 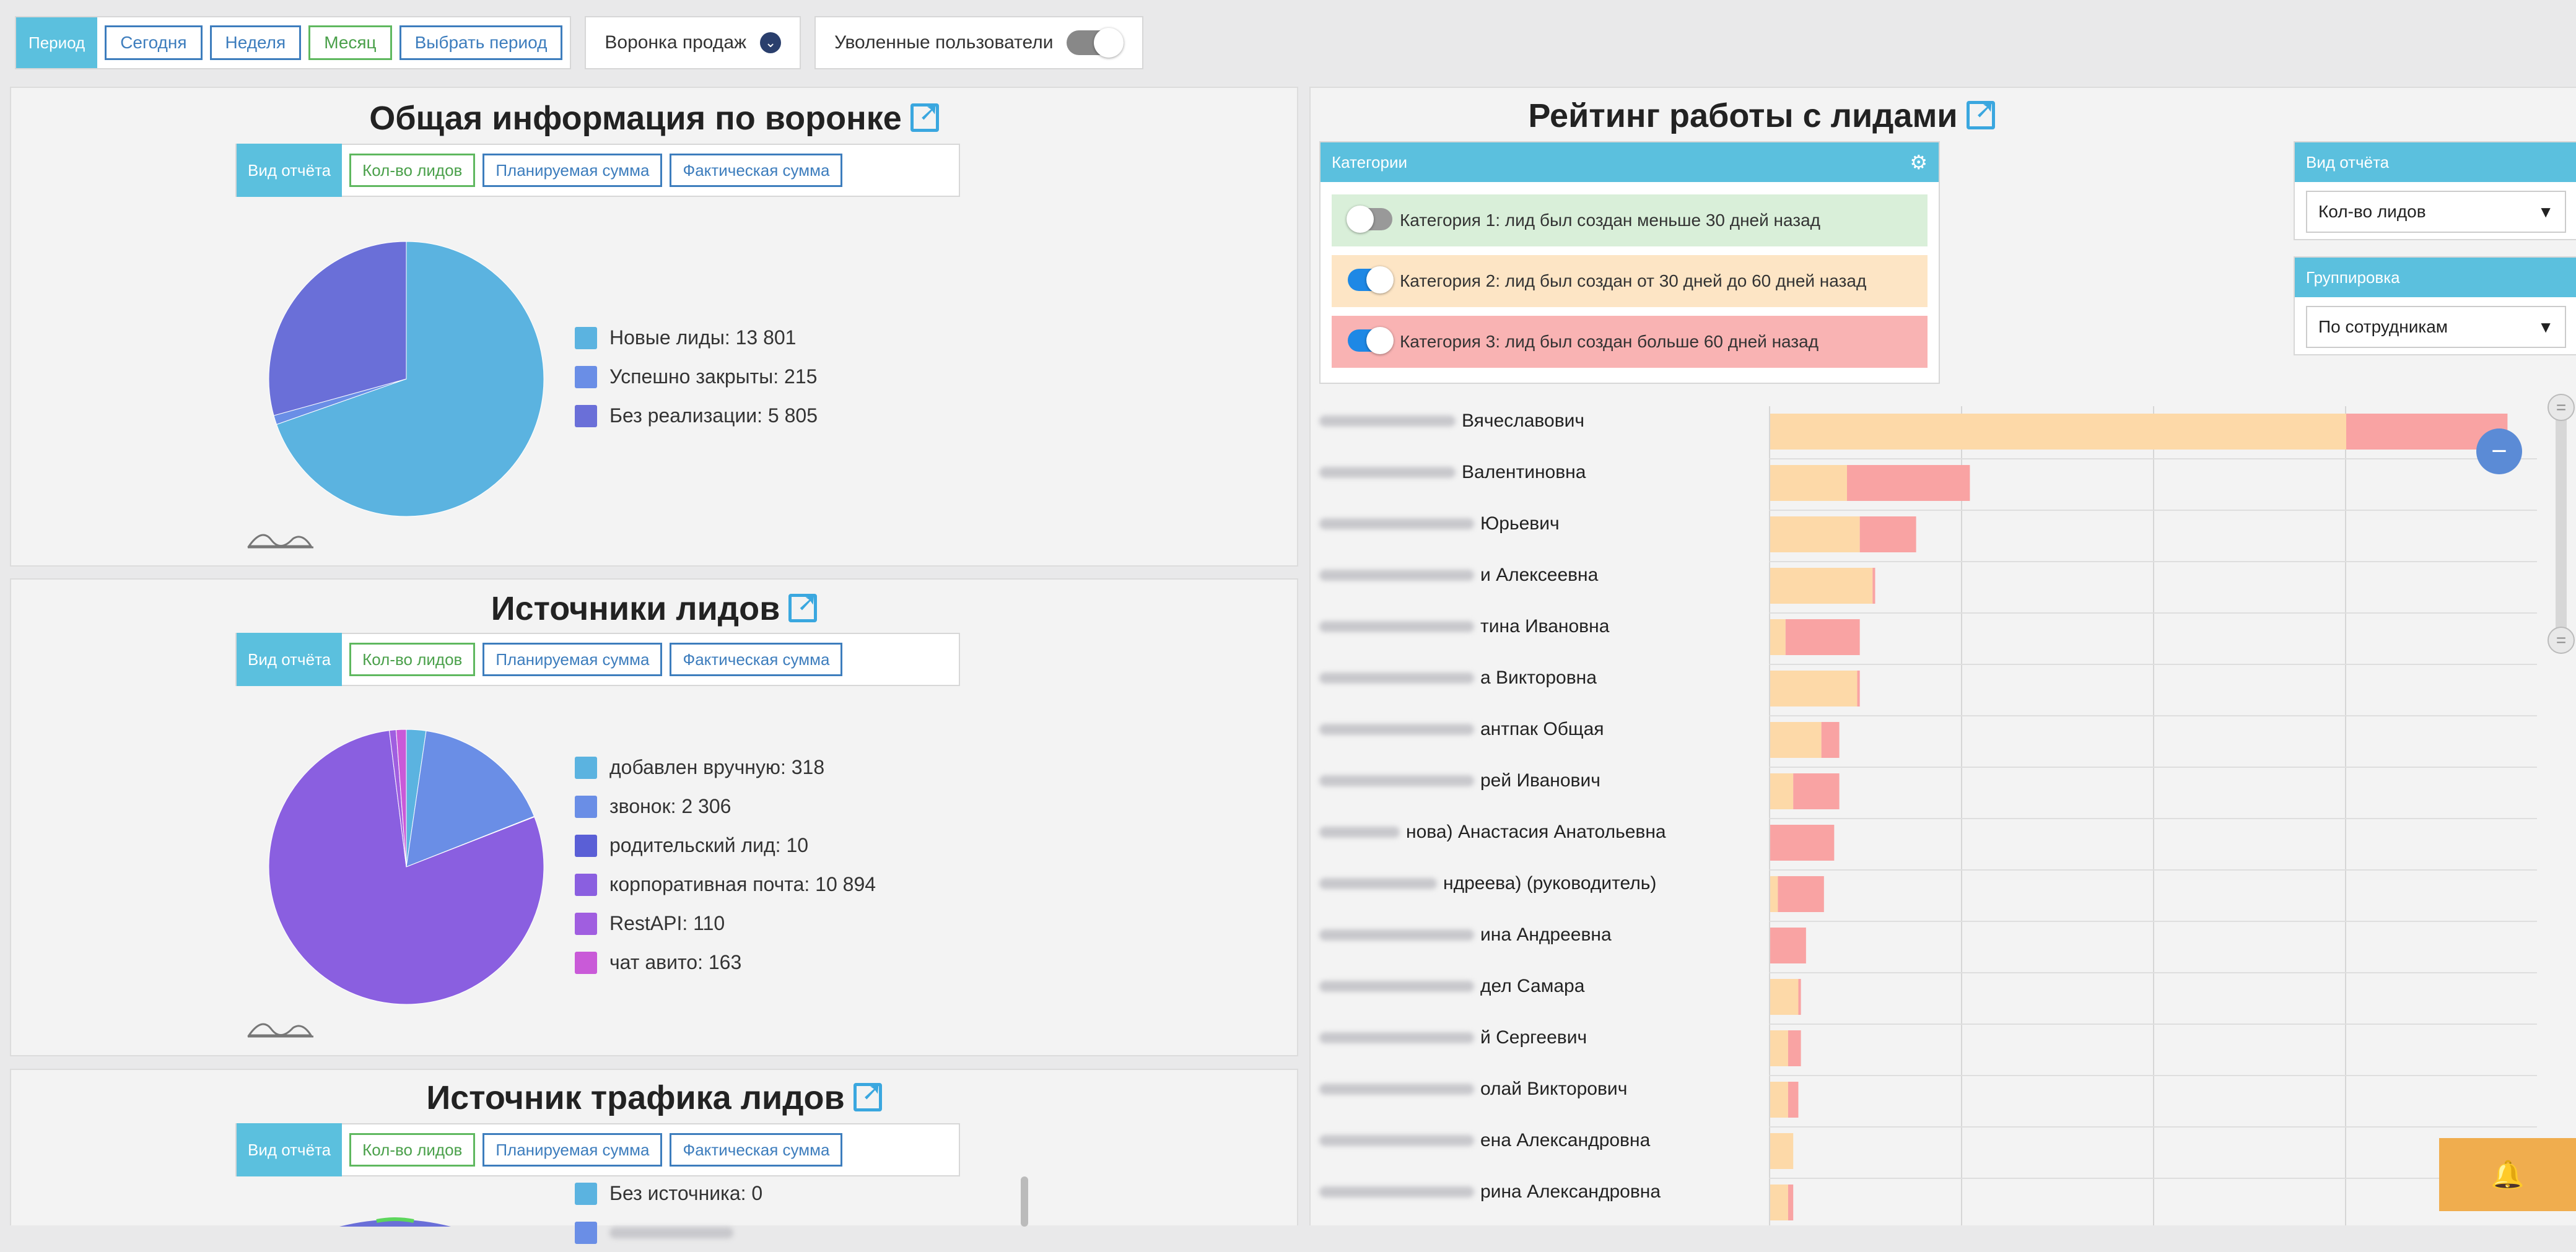 What do you see at coordinates (1490, 1192) in the screenshot?
I see `employee-name: рина Александровна` at bounding box center [1490, 1192].